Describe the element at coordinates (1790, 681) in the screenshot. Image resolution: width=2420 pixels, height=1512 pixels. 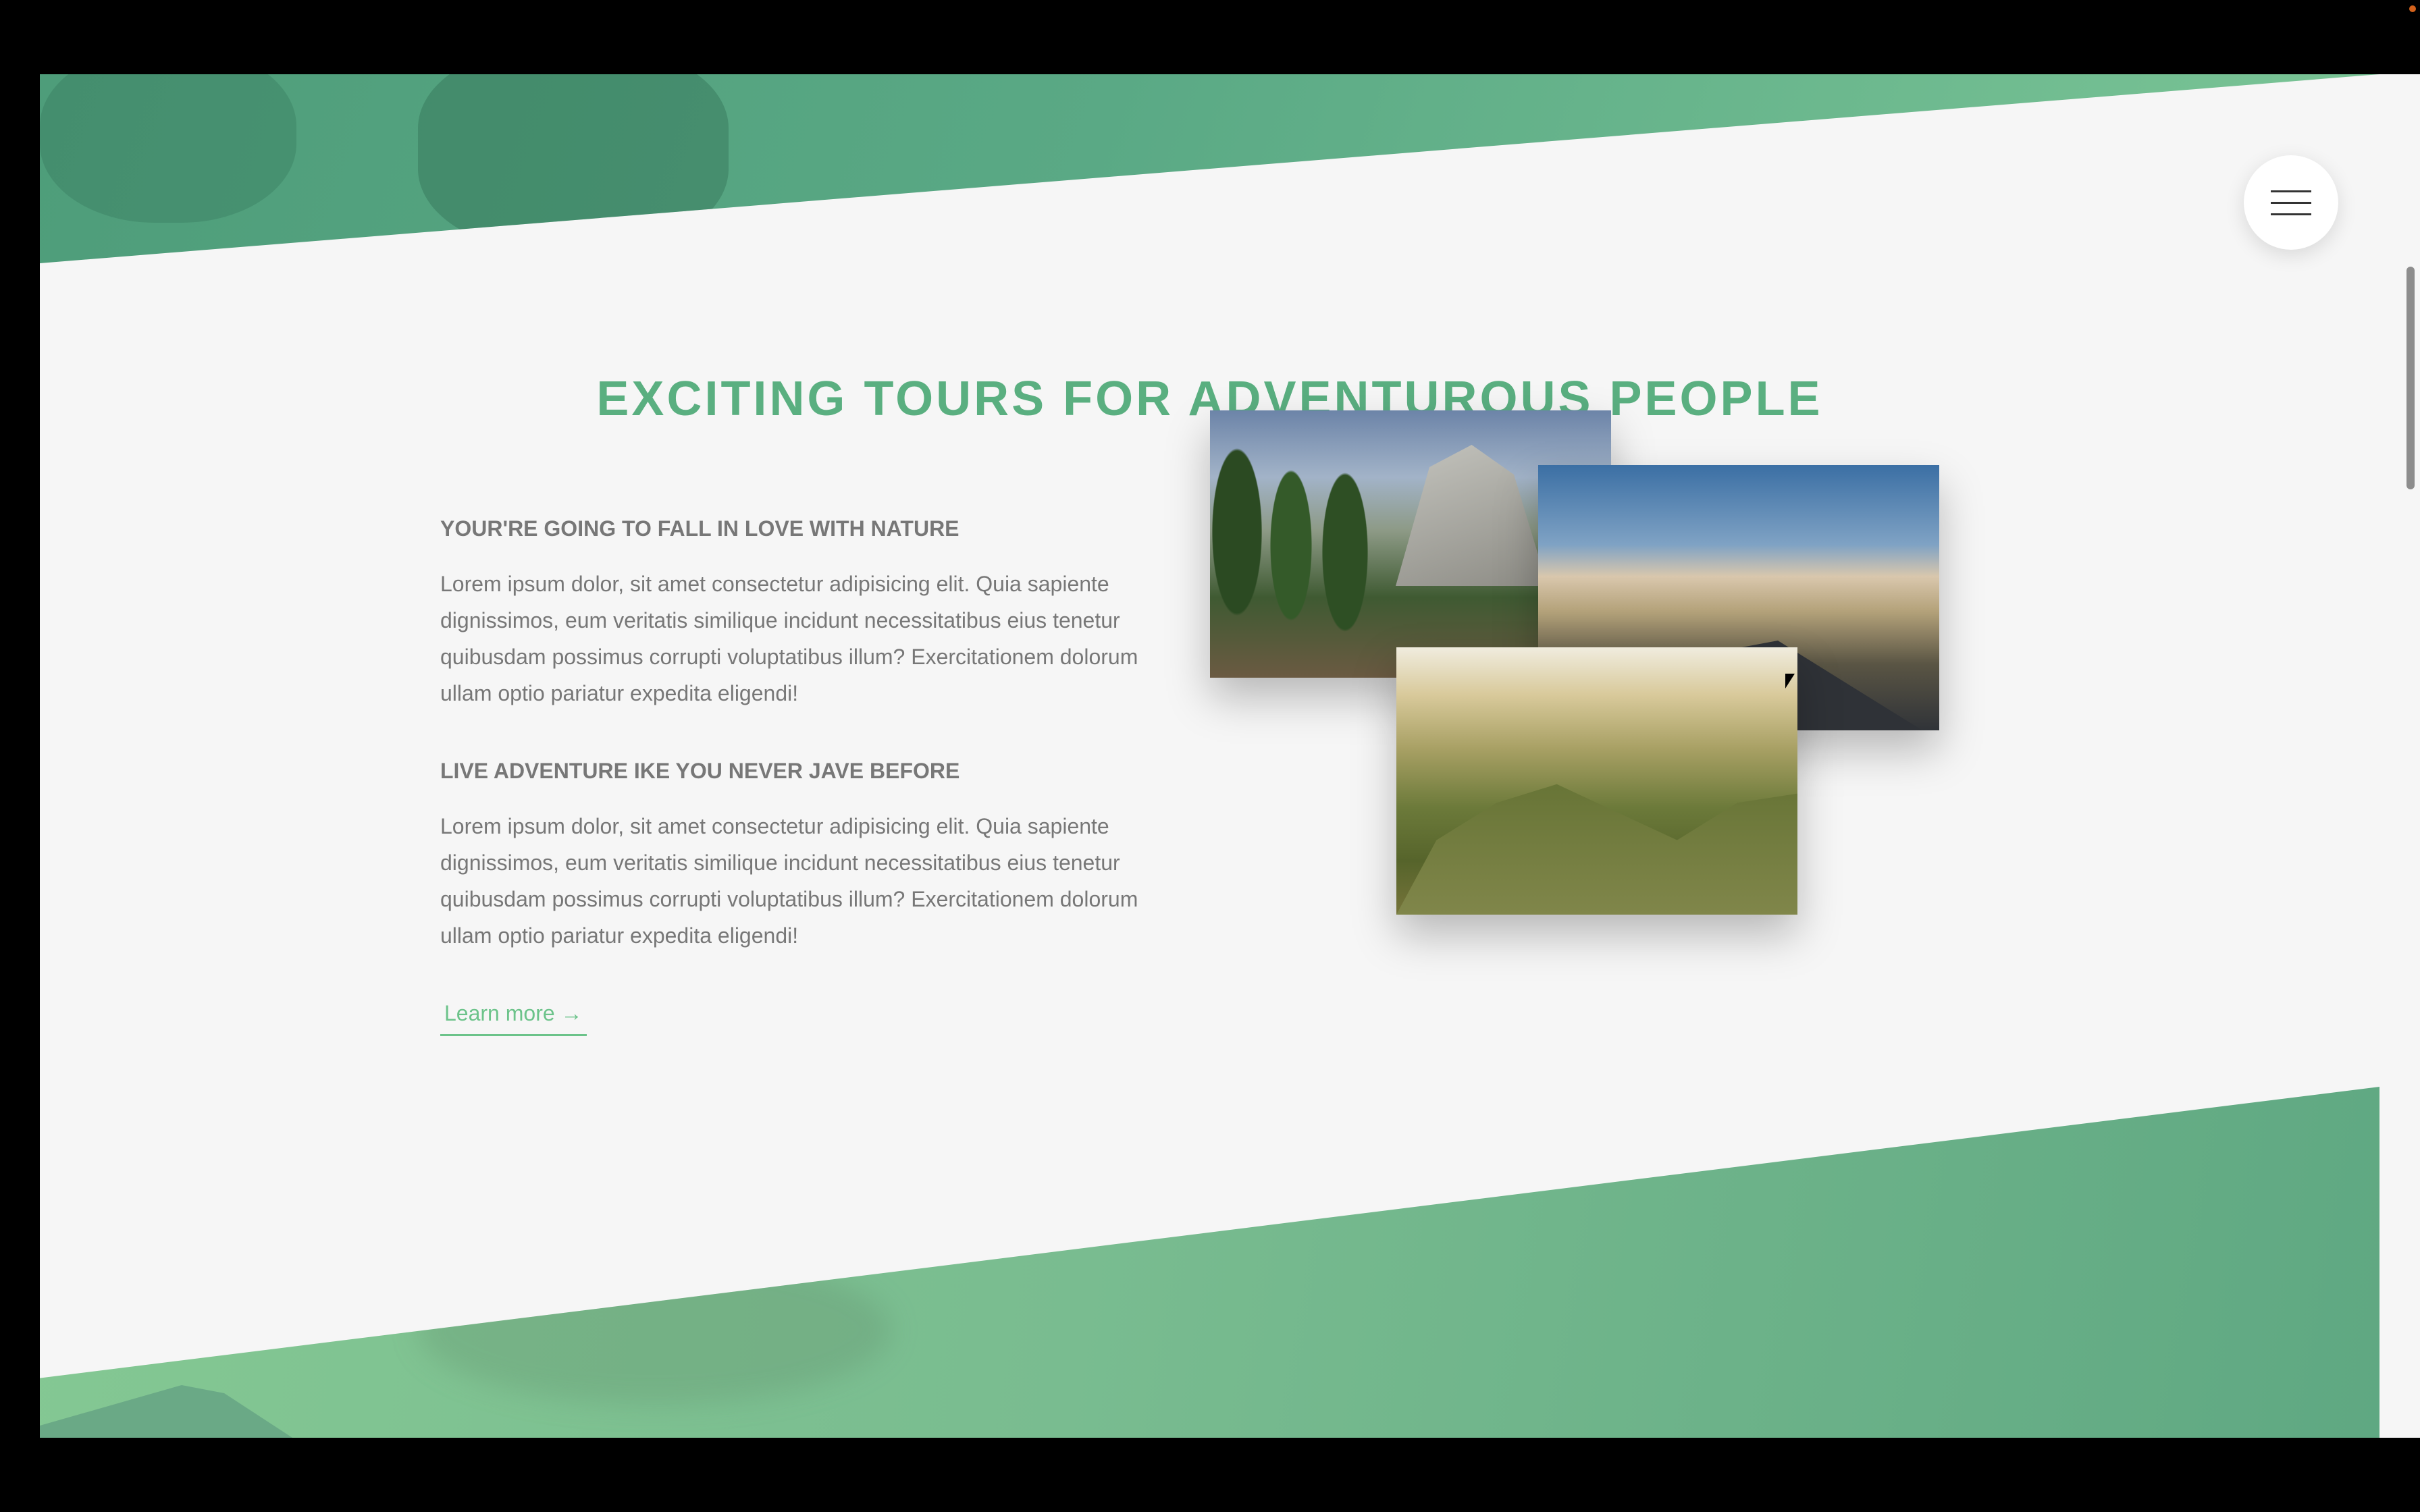
I see `mouse-cursor` at that location.